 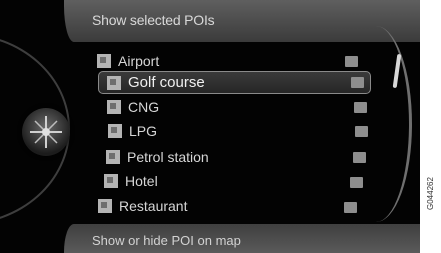 I want to click on list-item-lpg: LPG, so click(x=198, y=131).